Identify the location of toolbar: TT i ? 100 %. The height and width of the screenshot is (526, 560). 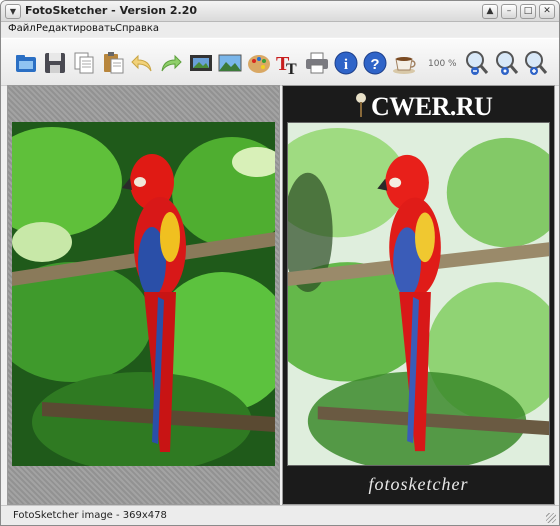
(280, 62).